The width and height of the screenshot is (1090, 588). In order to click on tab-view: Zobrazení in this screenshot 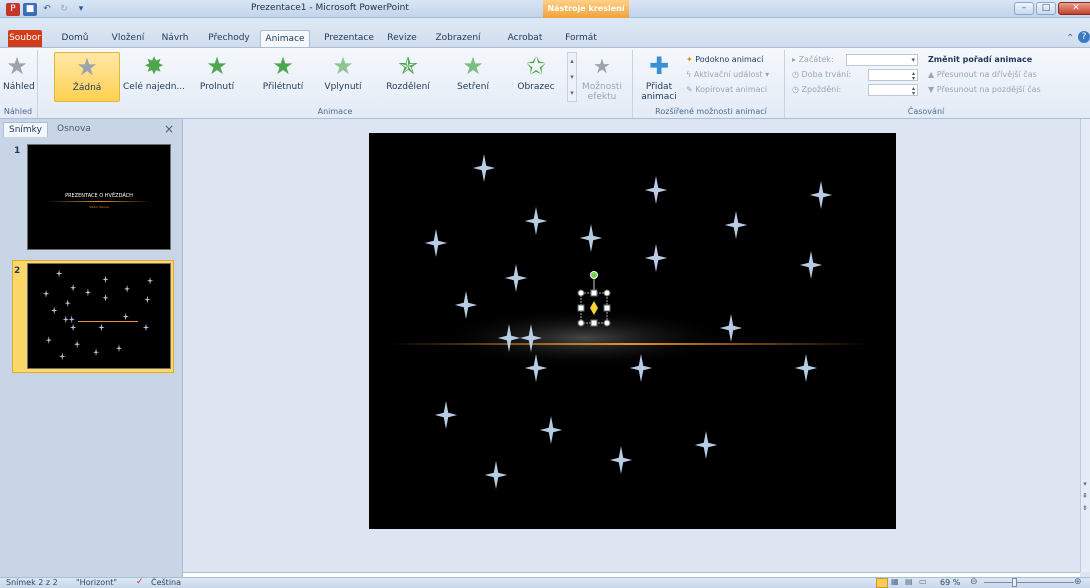, I will do `click(458, 38)`.